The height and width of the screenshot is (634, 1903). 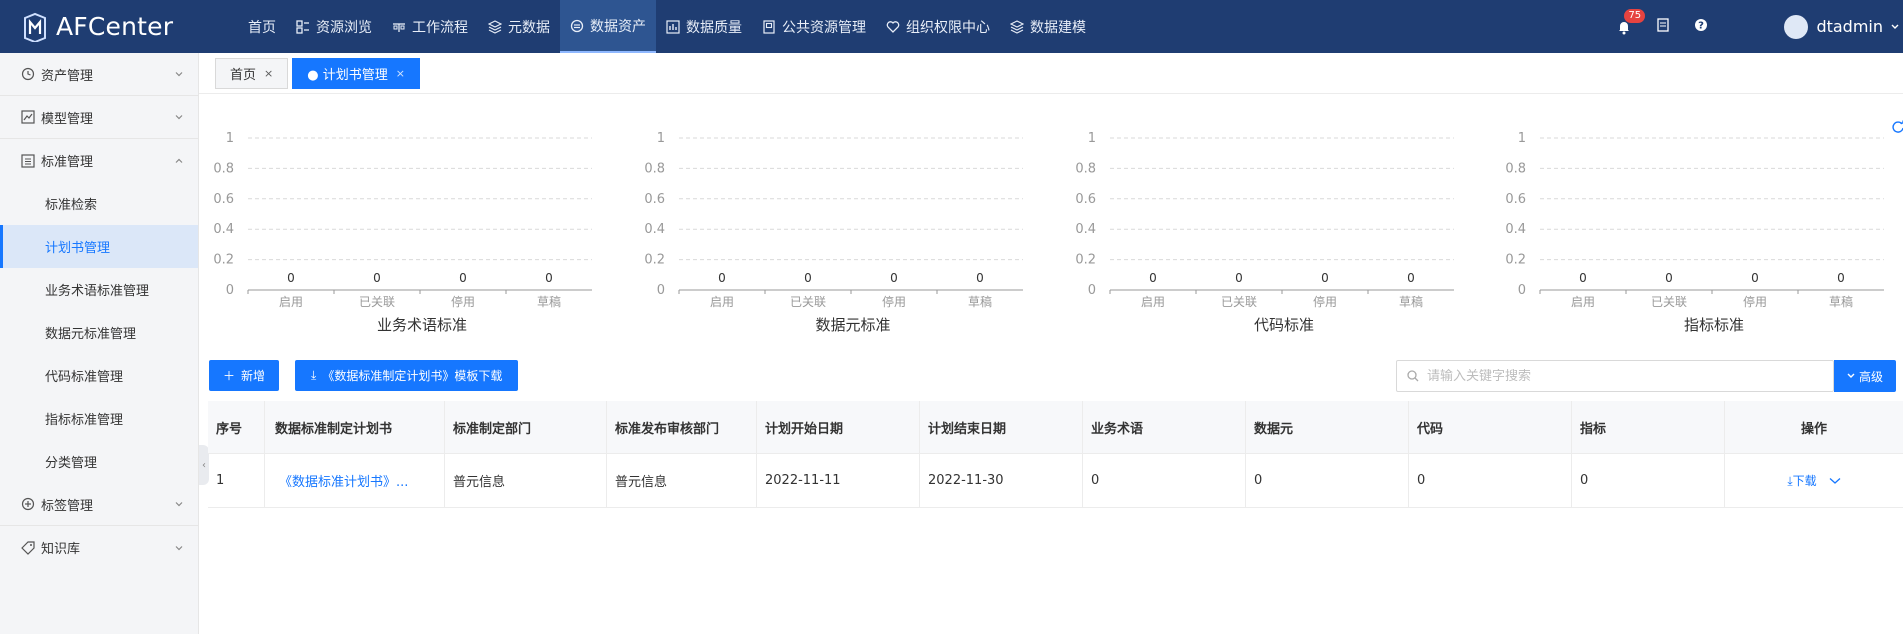 What do you see at coordinates (1801, 480) in the screenshot?
I see `download-link: ⤓下载` at bounding box center [1801, 480].